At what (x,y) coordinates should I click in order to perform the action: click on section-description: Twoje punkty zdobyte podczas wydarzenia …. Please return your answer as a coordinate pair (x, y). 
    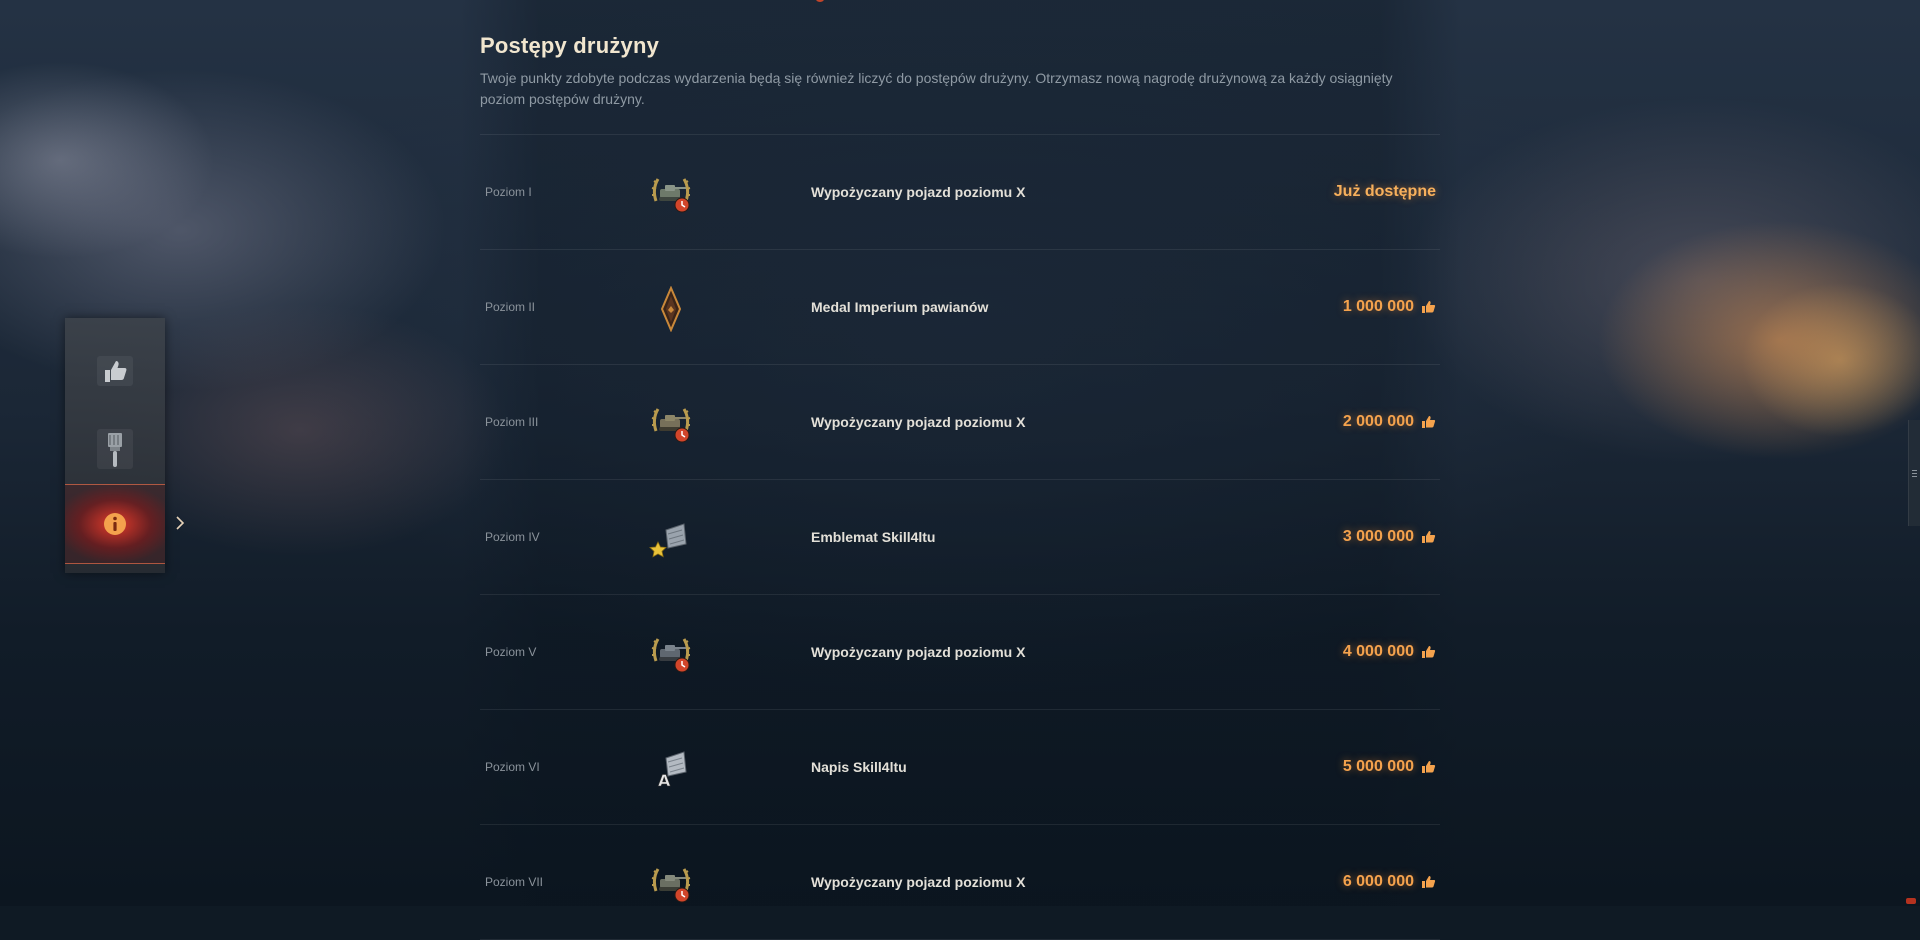
    Looking at the image, I should click on (950, 89).